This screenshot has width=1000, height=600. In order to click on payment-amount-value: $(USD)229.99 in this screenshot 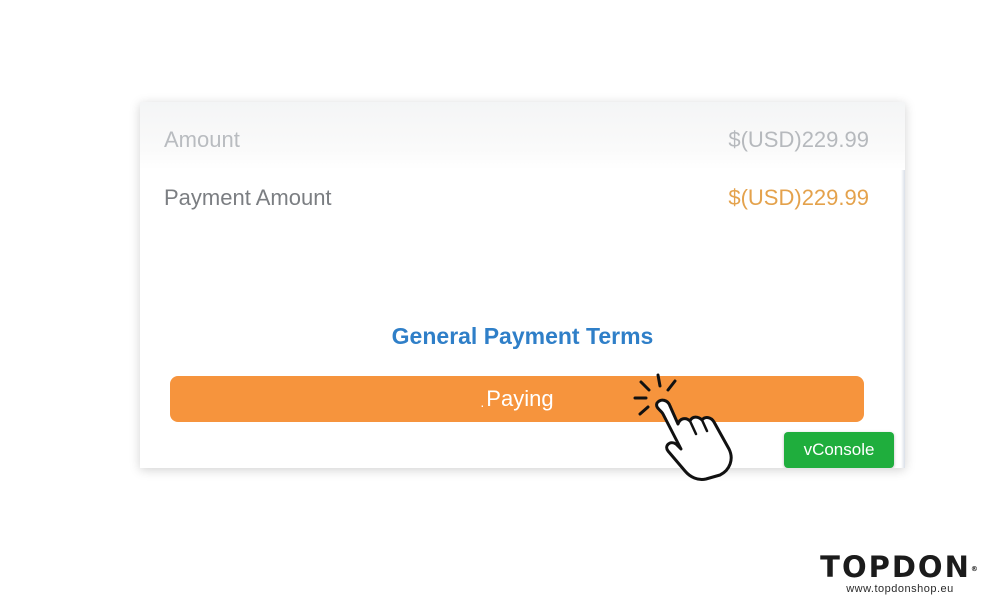, I will do `click(798, 197)`.